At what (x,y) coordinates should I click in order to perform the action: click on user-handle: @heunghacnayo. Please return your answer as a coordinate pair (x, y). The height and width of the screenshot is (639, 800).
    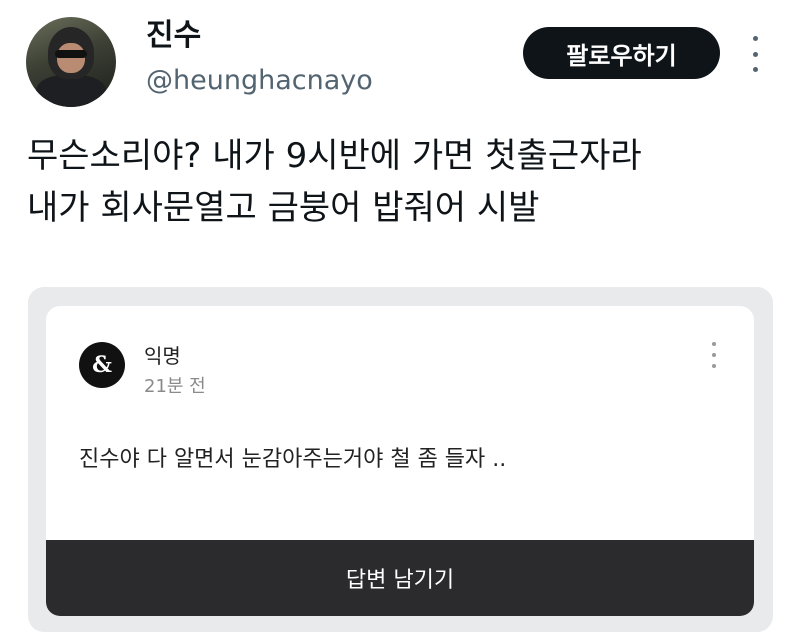
    Looking at the image, I should click on (259, 81).